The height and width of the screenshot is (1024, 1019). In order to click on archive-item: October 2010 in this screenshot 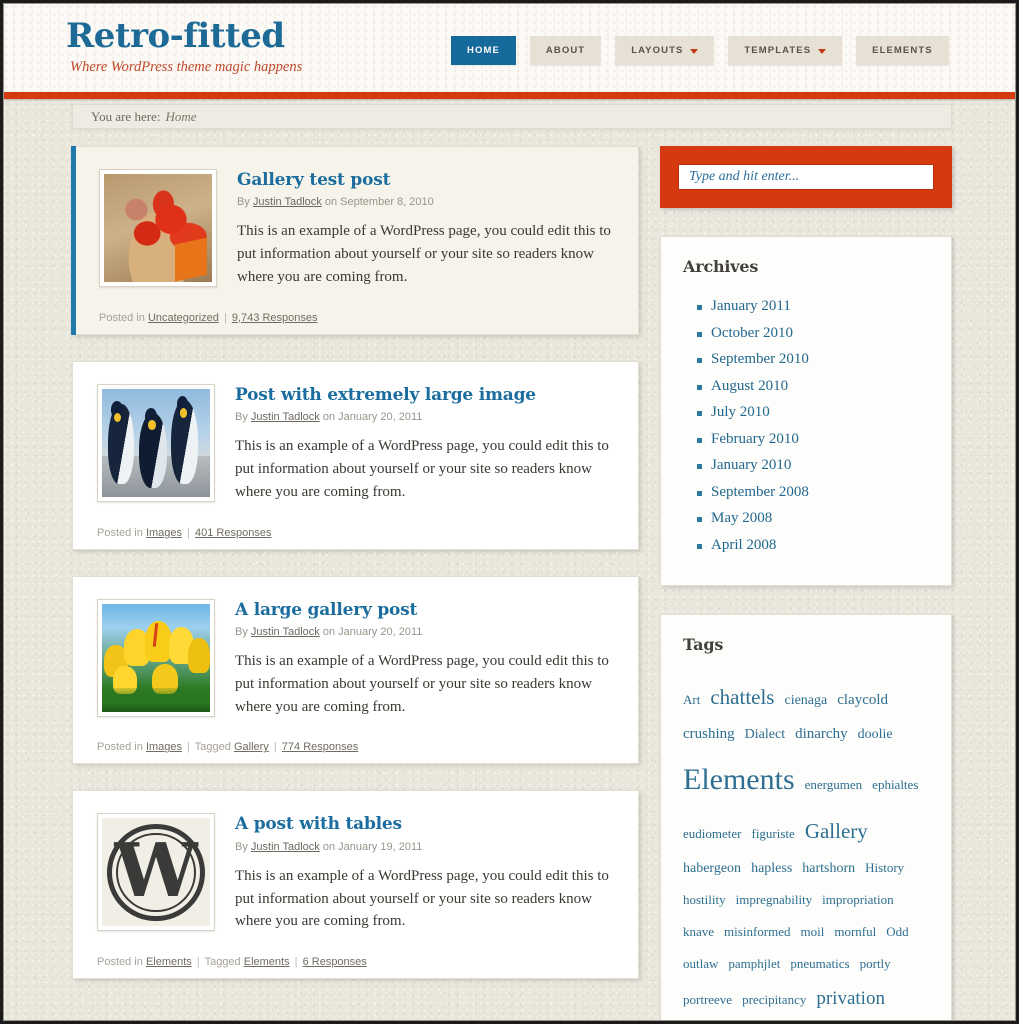, I will do `click(813, 333)`.